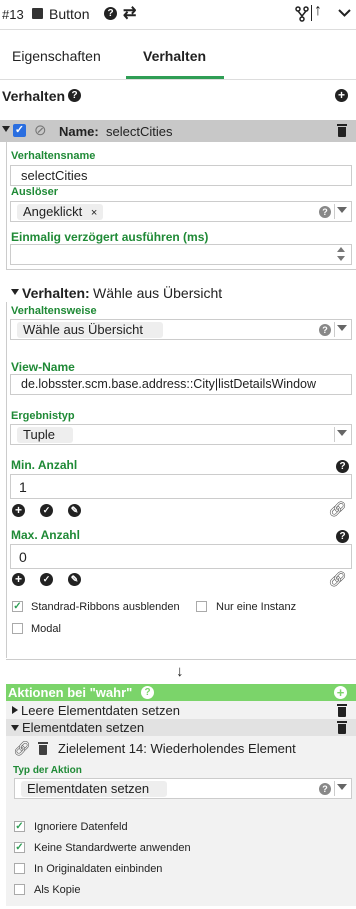 Image resolution: width=356 pixels, height=909 pixels. Describe the element at coordinates (57, 890) in the screenshot. I see `as-copy-label: Als Kopie` at that location.